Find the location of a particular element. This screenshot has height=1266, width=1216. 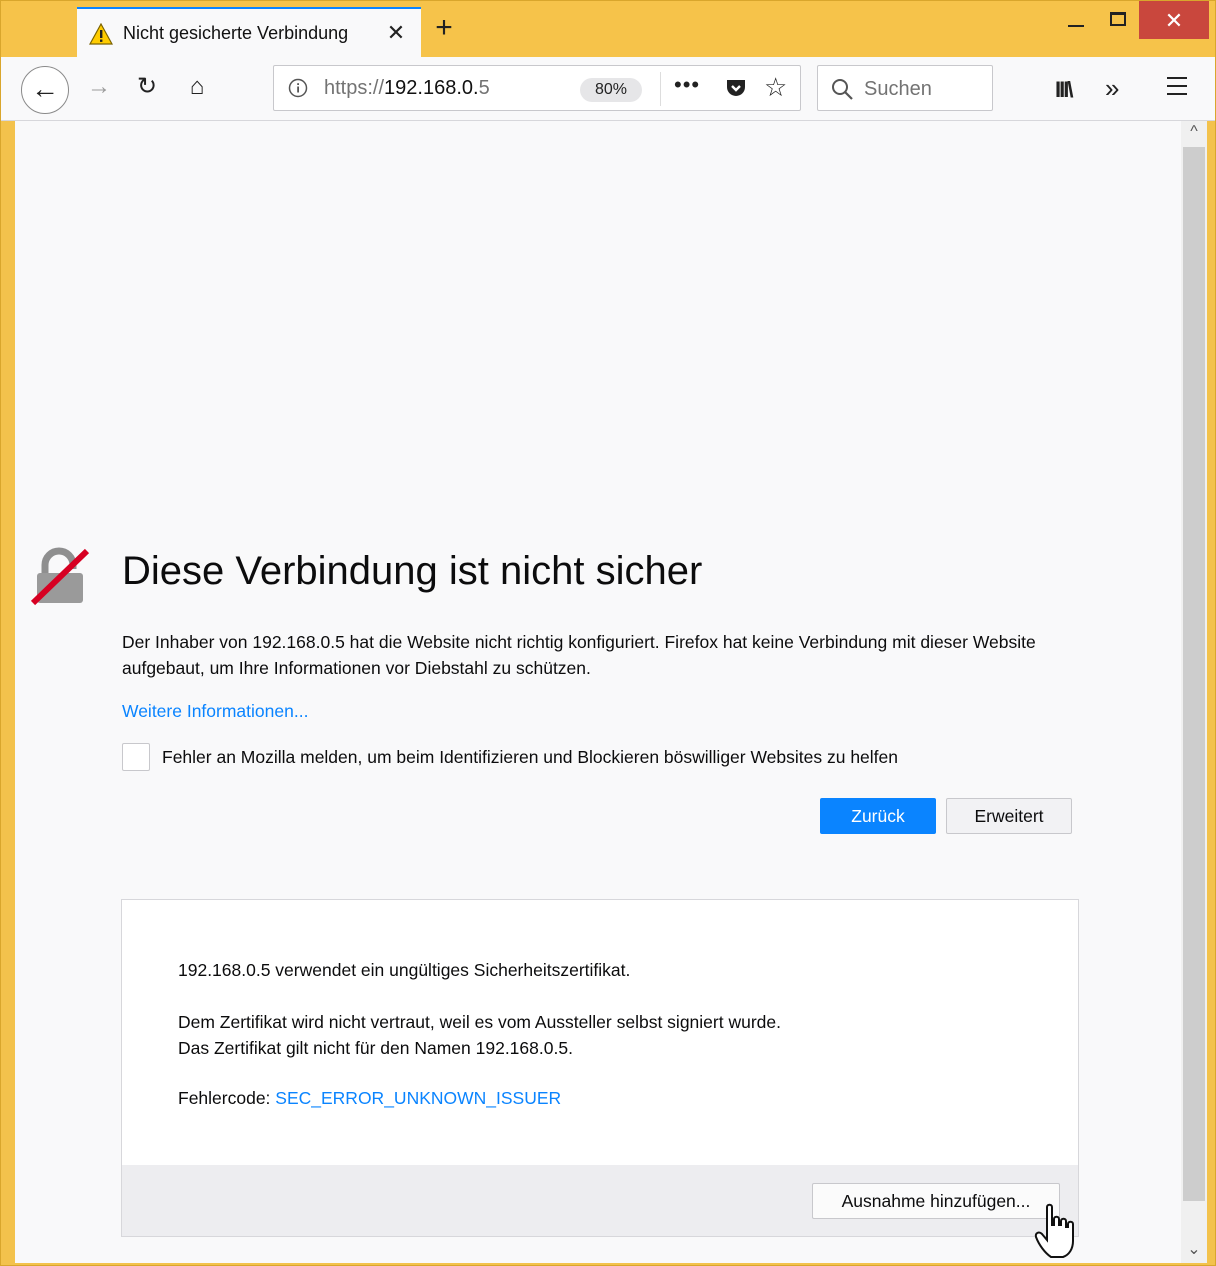

home-button: ⌂ is located at coordinates (197, 87).